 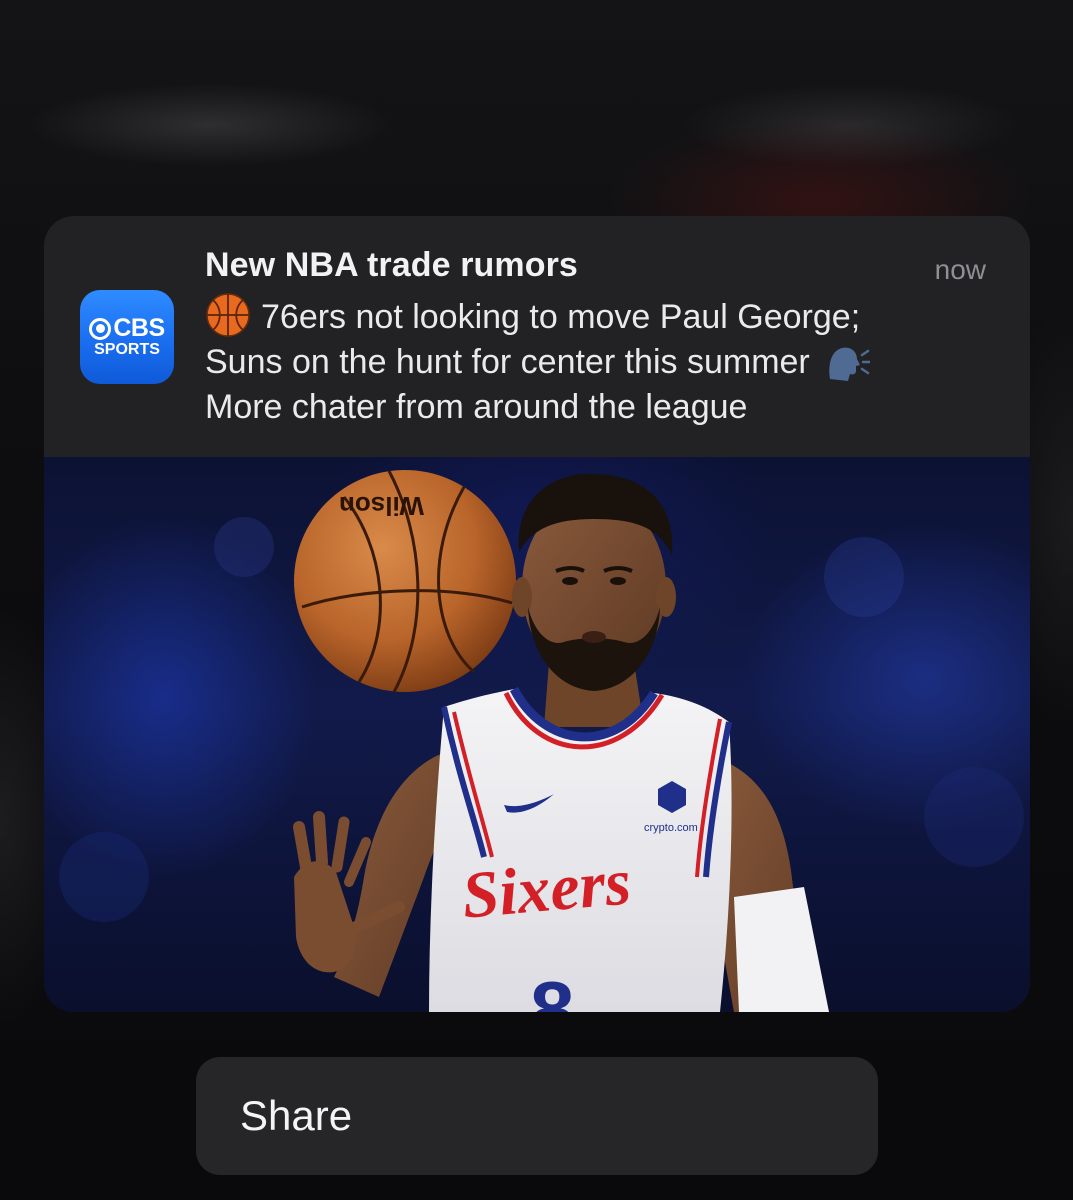 What do you see at coordinates (546, 888) in the screenshot?
I see `jersey-wordmark: Sixers` at bounding box center [546, 888].